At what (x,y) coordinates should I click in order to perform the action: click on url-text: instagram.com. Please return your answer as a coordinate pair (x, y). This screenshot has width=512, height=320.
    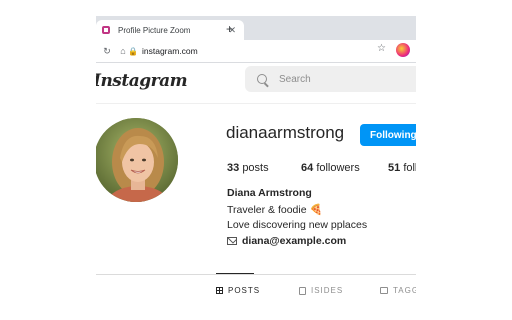
    Looking at the image, I should click on (170, 51).